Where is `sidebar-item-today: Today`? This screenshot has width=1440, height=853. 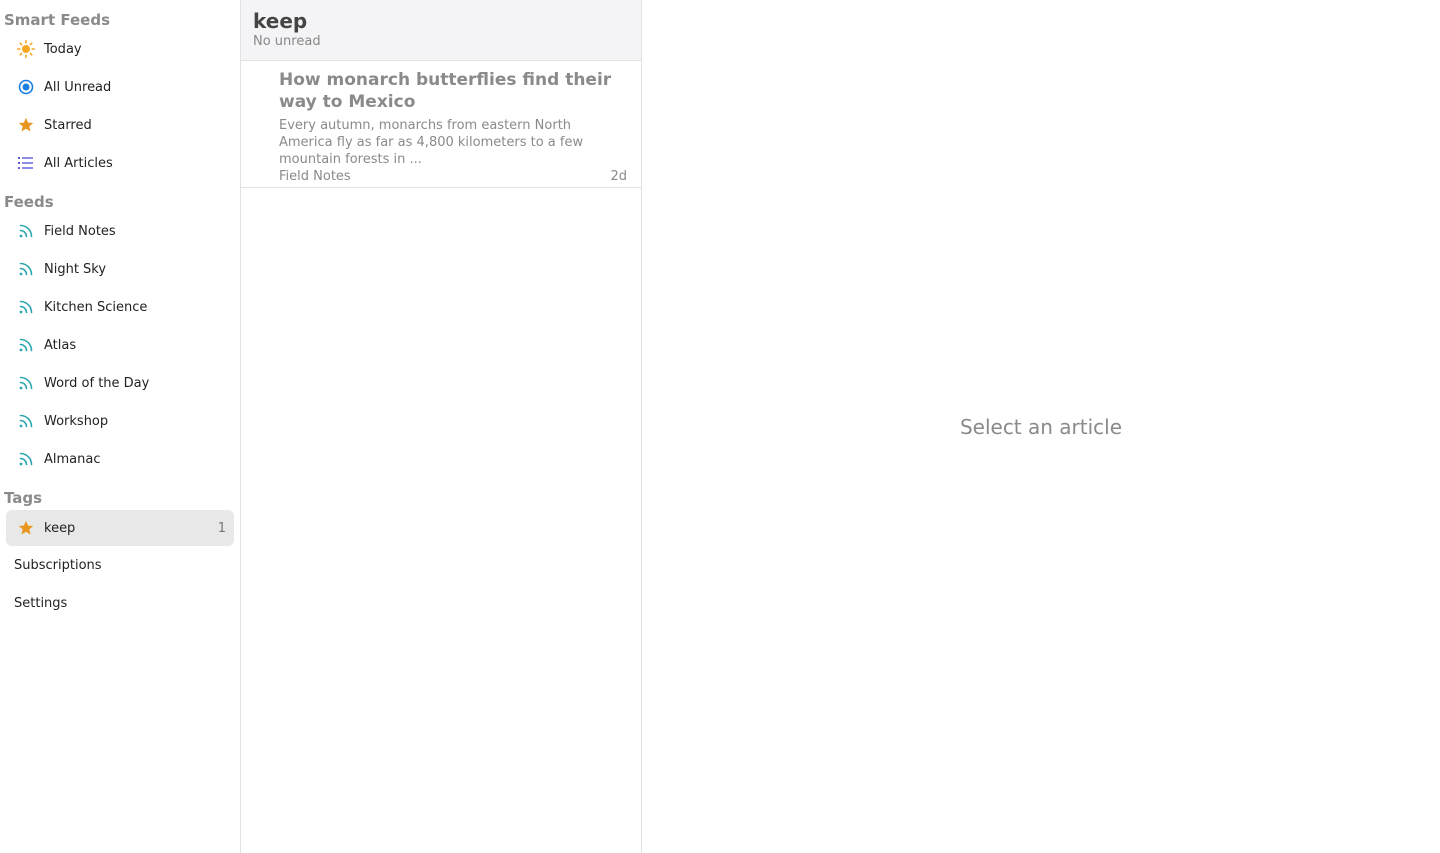 sidebar-item-today: Today is located at coordinates (120, 49).